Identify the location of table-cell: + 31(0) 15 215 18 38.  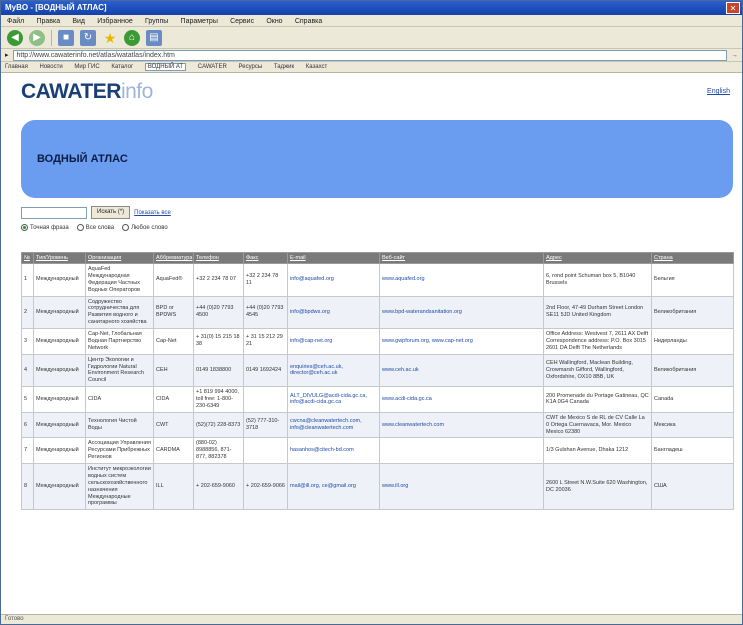
(218, 341).